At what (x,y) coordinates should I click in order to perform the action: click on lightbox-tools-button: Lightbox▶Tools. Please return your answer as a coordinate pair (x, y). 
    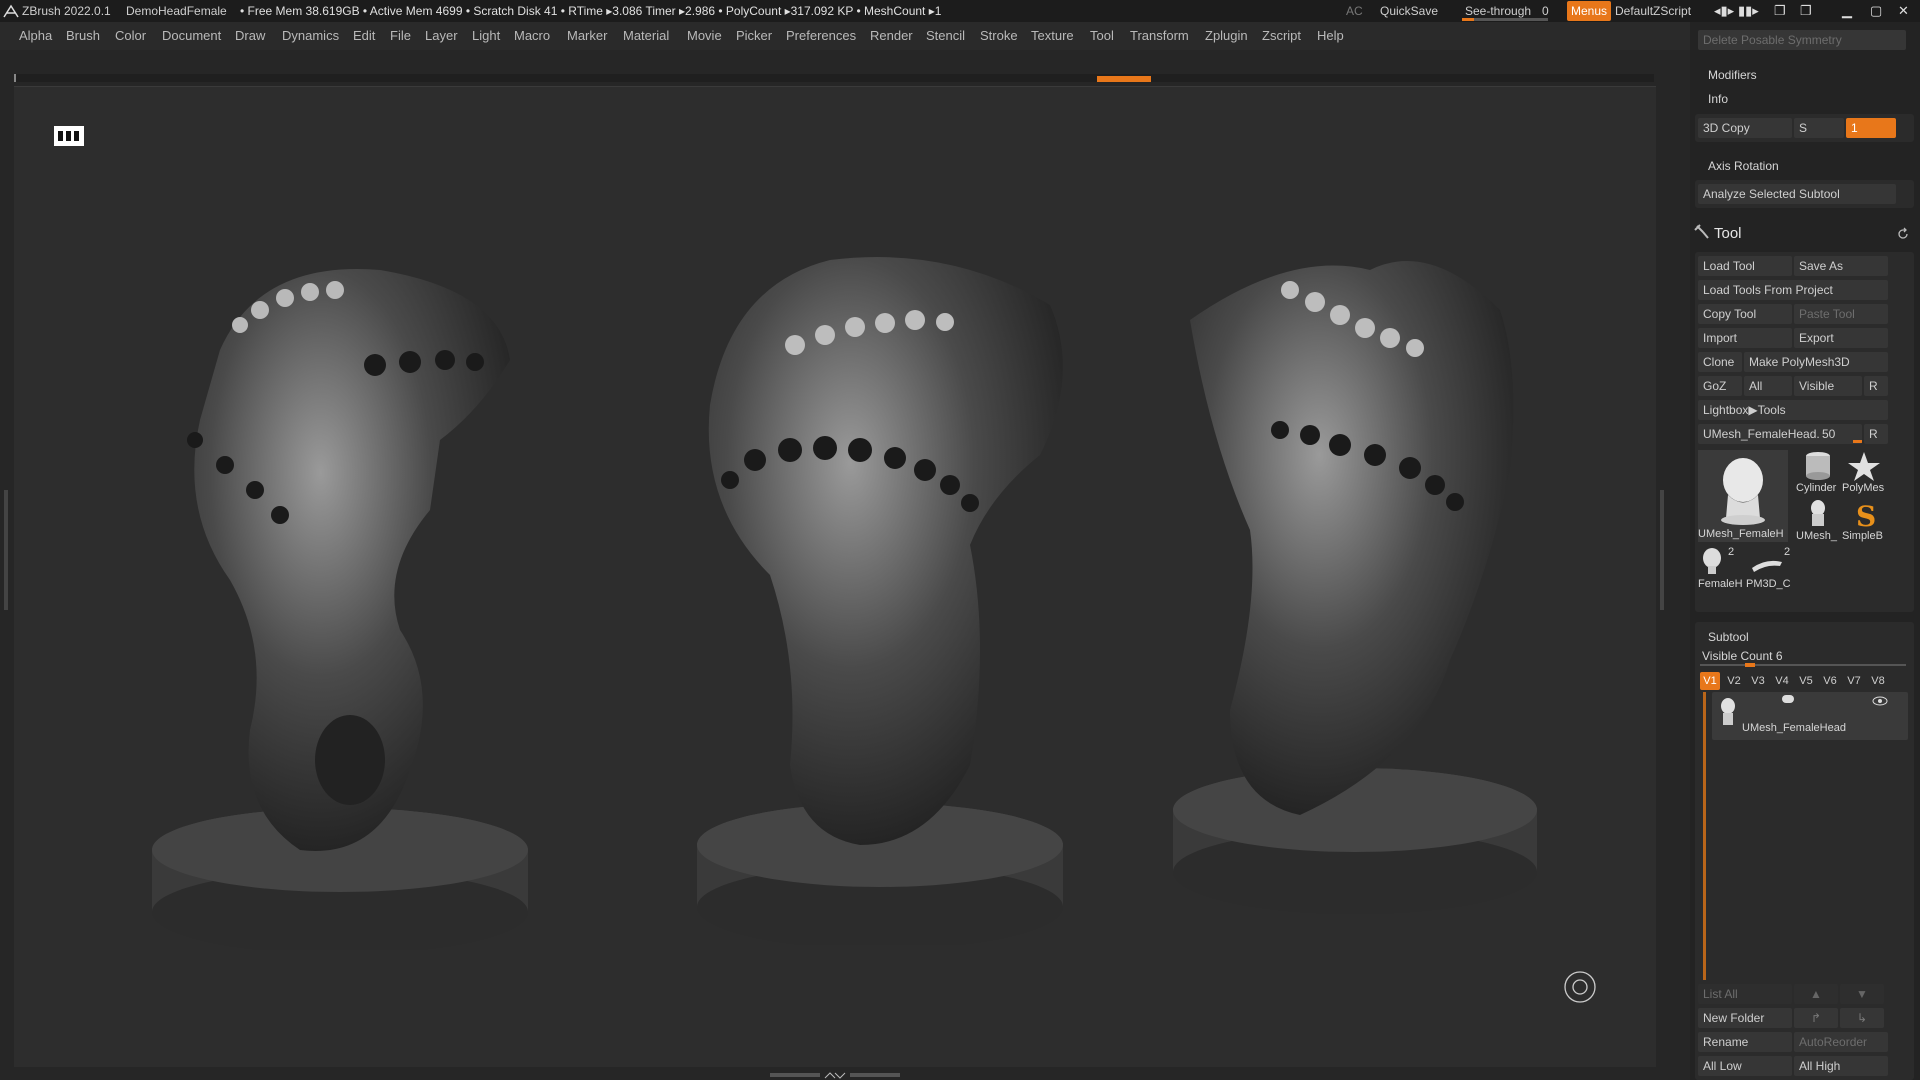
    Looking at the image, I should click on (1793, 410).